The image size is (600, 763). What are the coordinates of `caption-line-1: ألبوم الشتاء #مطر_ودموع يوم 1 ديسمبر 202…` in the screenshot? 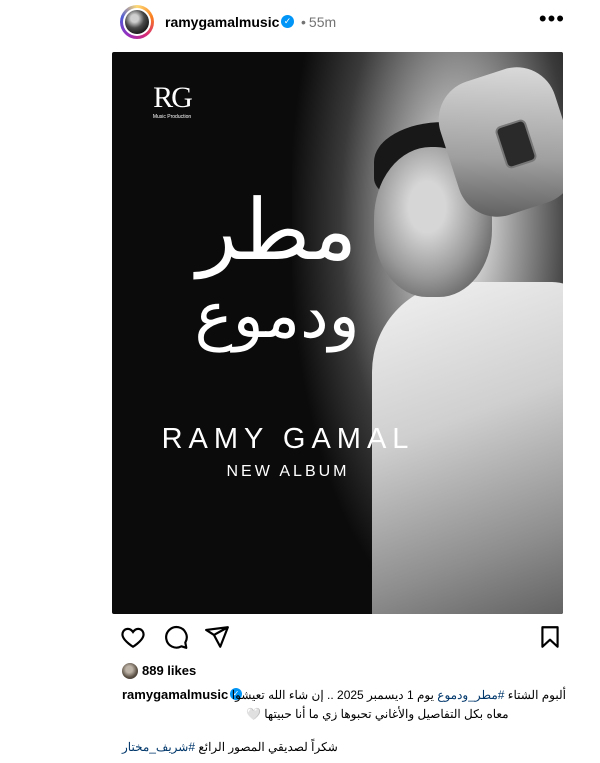 It's located at (399, 695).